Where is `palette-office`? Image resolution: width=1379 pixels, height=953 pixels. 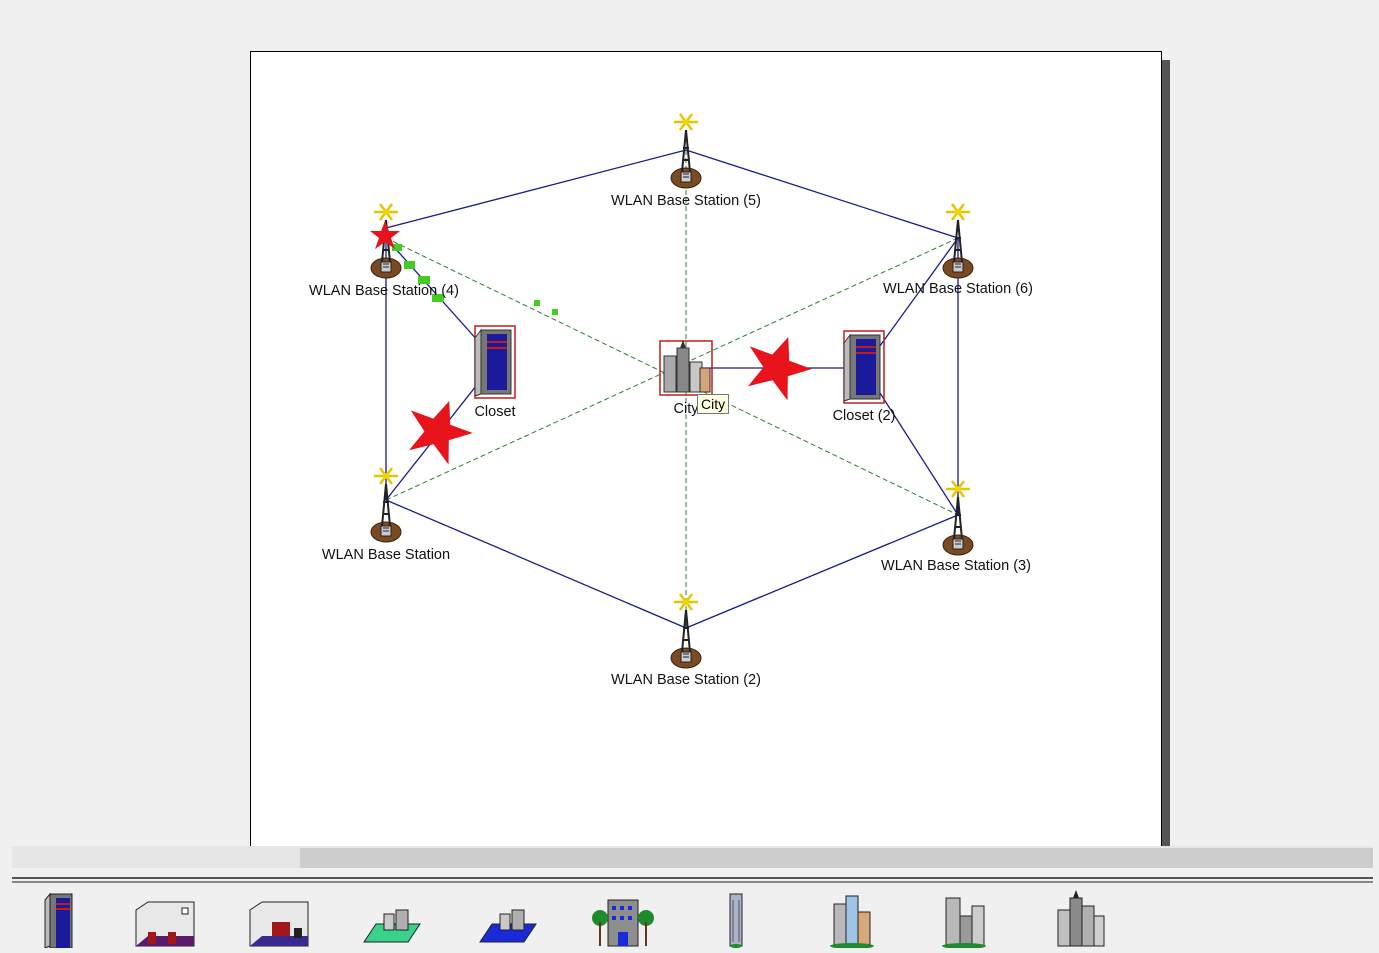
palette-office is located at coordinates (165, 918).